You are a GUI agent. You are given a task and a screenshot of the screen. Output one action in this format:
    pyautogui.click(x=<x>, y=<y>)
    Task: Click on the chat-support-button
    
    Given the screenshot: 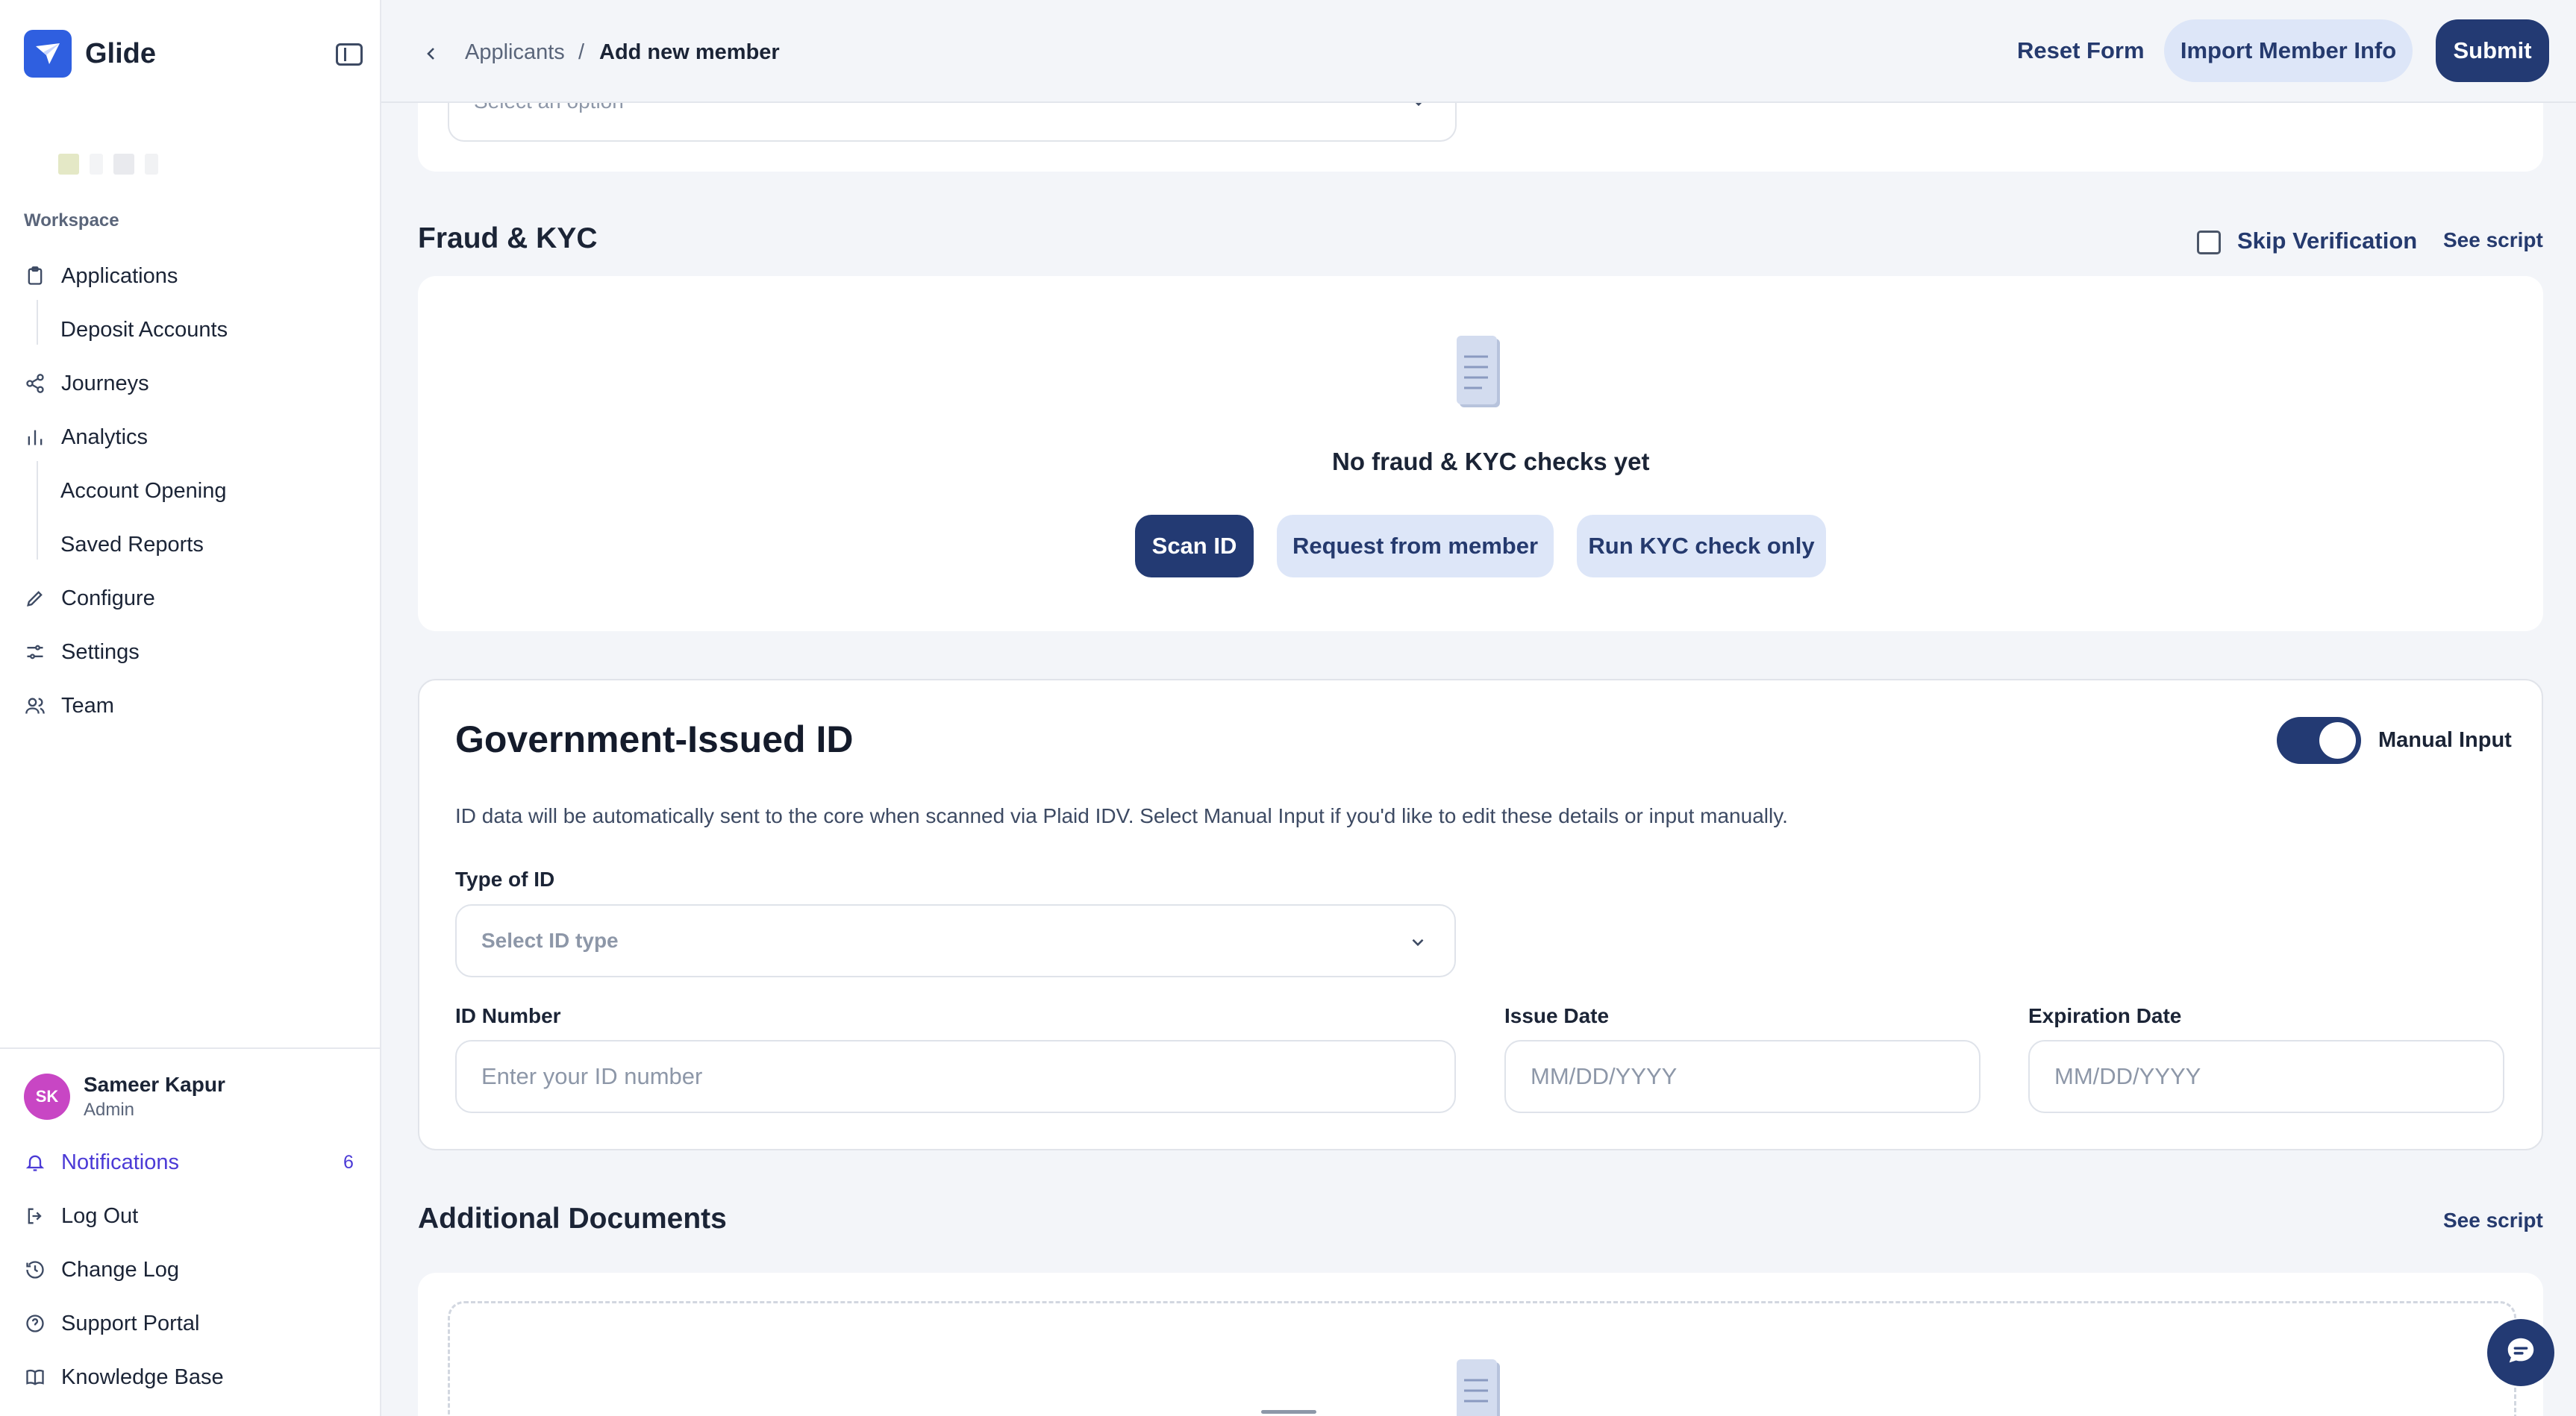 What is the action you would take?
    pyautogui.click(x=2520, y=1352)
    